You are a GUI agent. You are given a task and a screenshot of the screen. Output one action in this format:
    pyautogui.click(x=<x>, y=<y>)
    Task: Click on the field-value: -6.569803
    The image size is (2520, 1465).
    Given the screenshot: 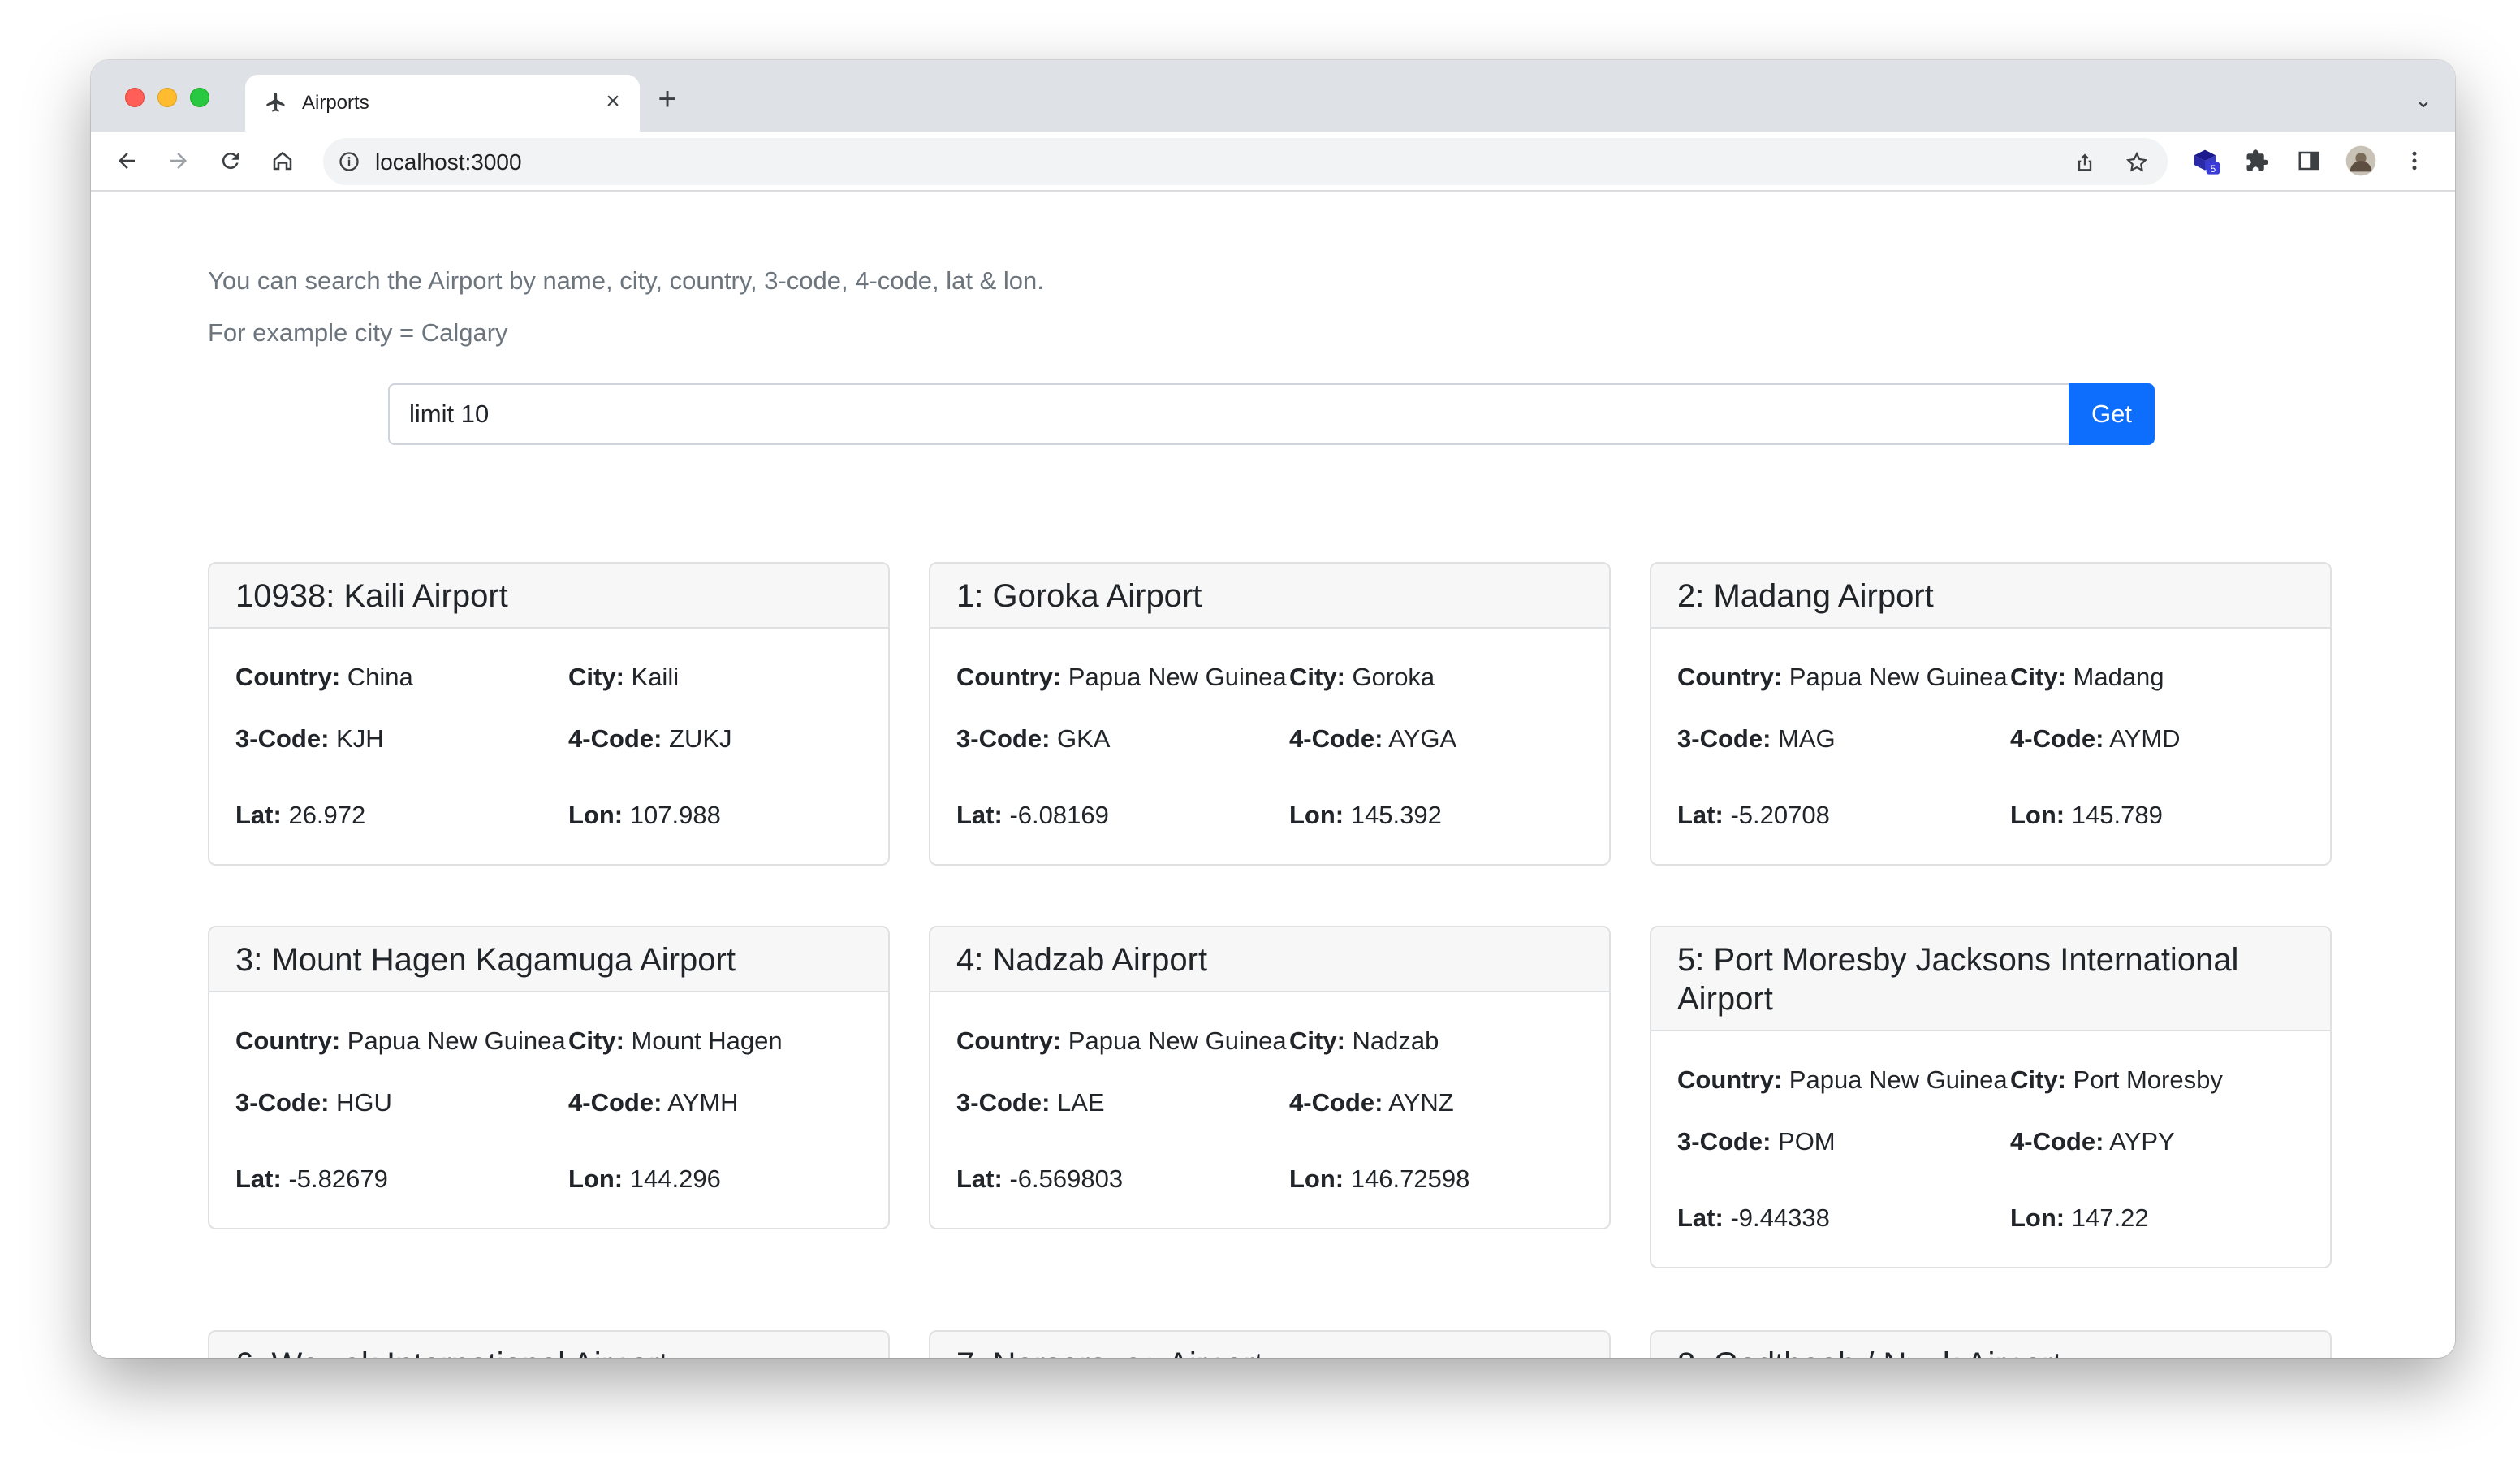 What is the action you would take?
    pyautogui.click(x=1066, y=1179)
    